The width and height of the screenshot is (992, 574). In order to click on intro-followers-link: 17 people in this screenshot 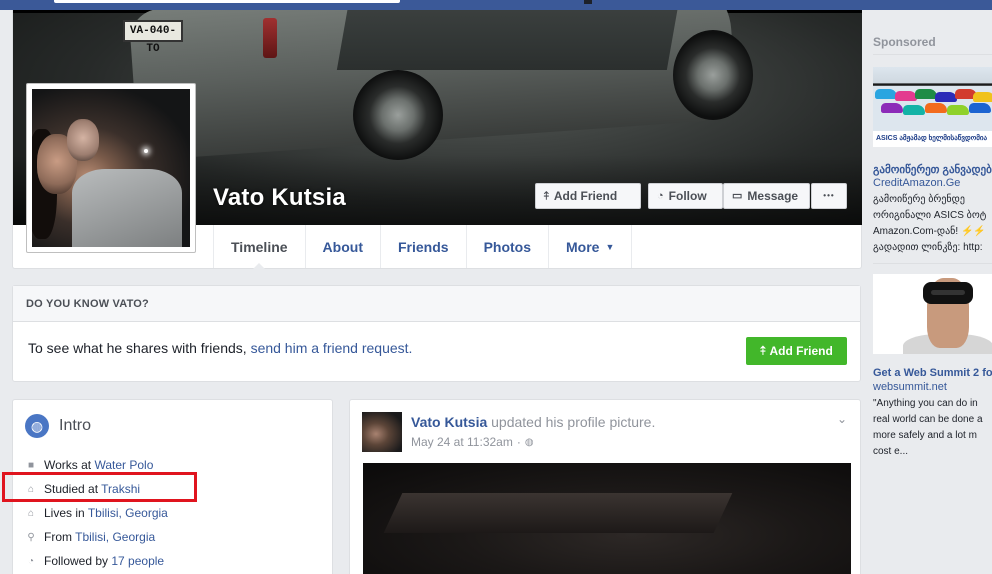, I will do `click(137, 561)`.